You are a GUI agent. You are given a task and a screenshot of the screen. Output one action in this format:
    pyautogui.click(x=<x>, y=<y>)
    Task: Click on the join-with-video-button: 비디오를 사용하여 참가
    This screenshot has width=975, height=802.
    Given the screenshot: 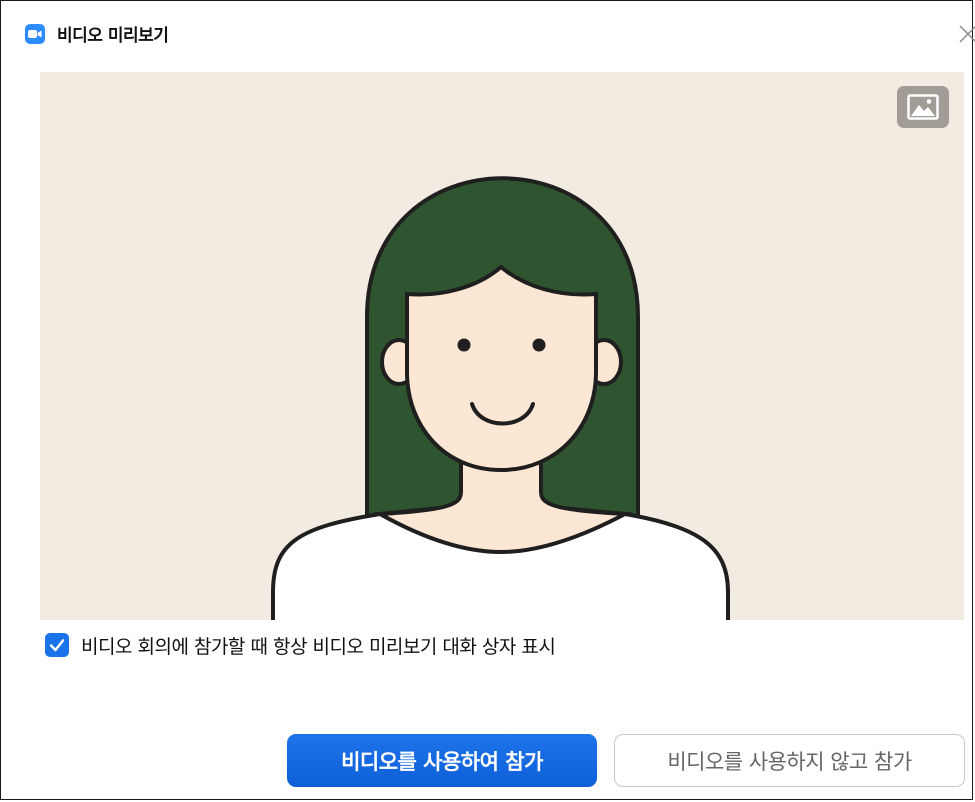 What is the action you would take?
    pyautogui.click(x=442, y=760)
    